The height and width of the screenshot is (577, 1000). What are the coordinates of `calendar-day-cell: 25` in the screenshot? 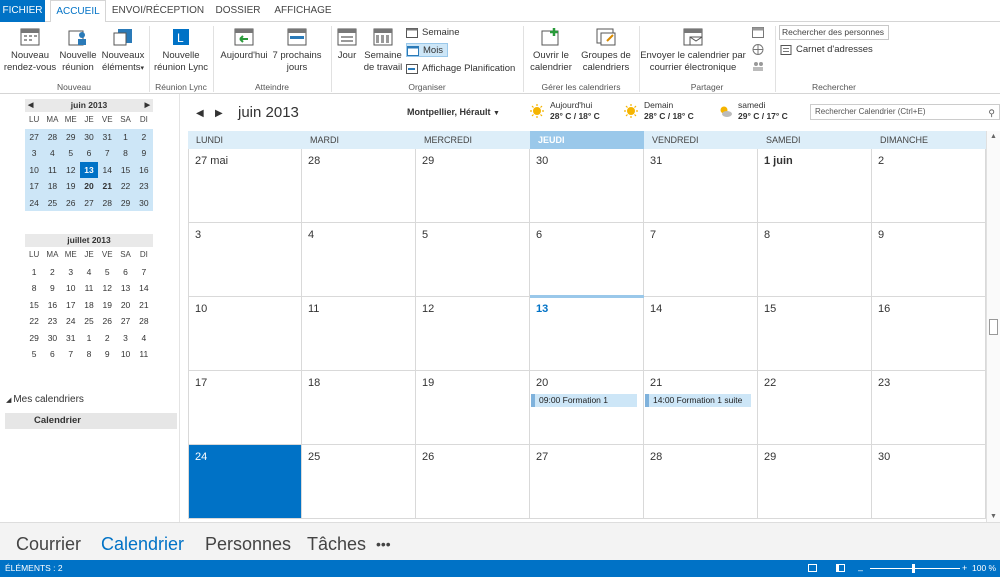 It's located at (359, 482).